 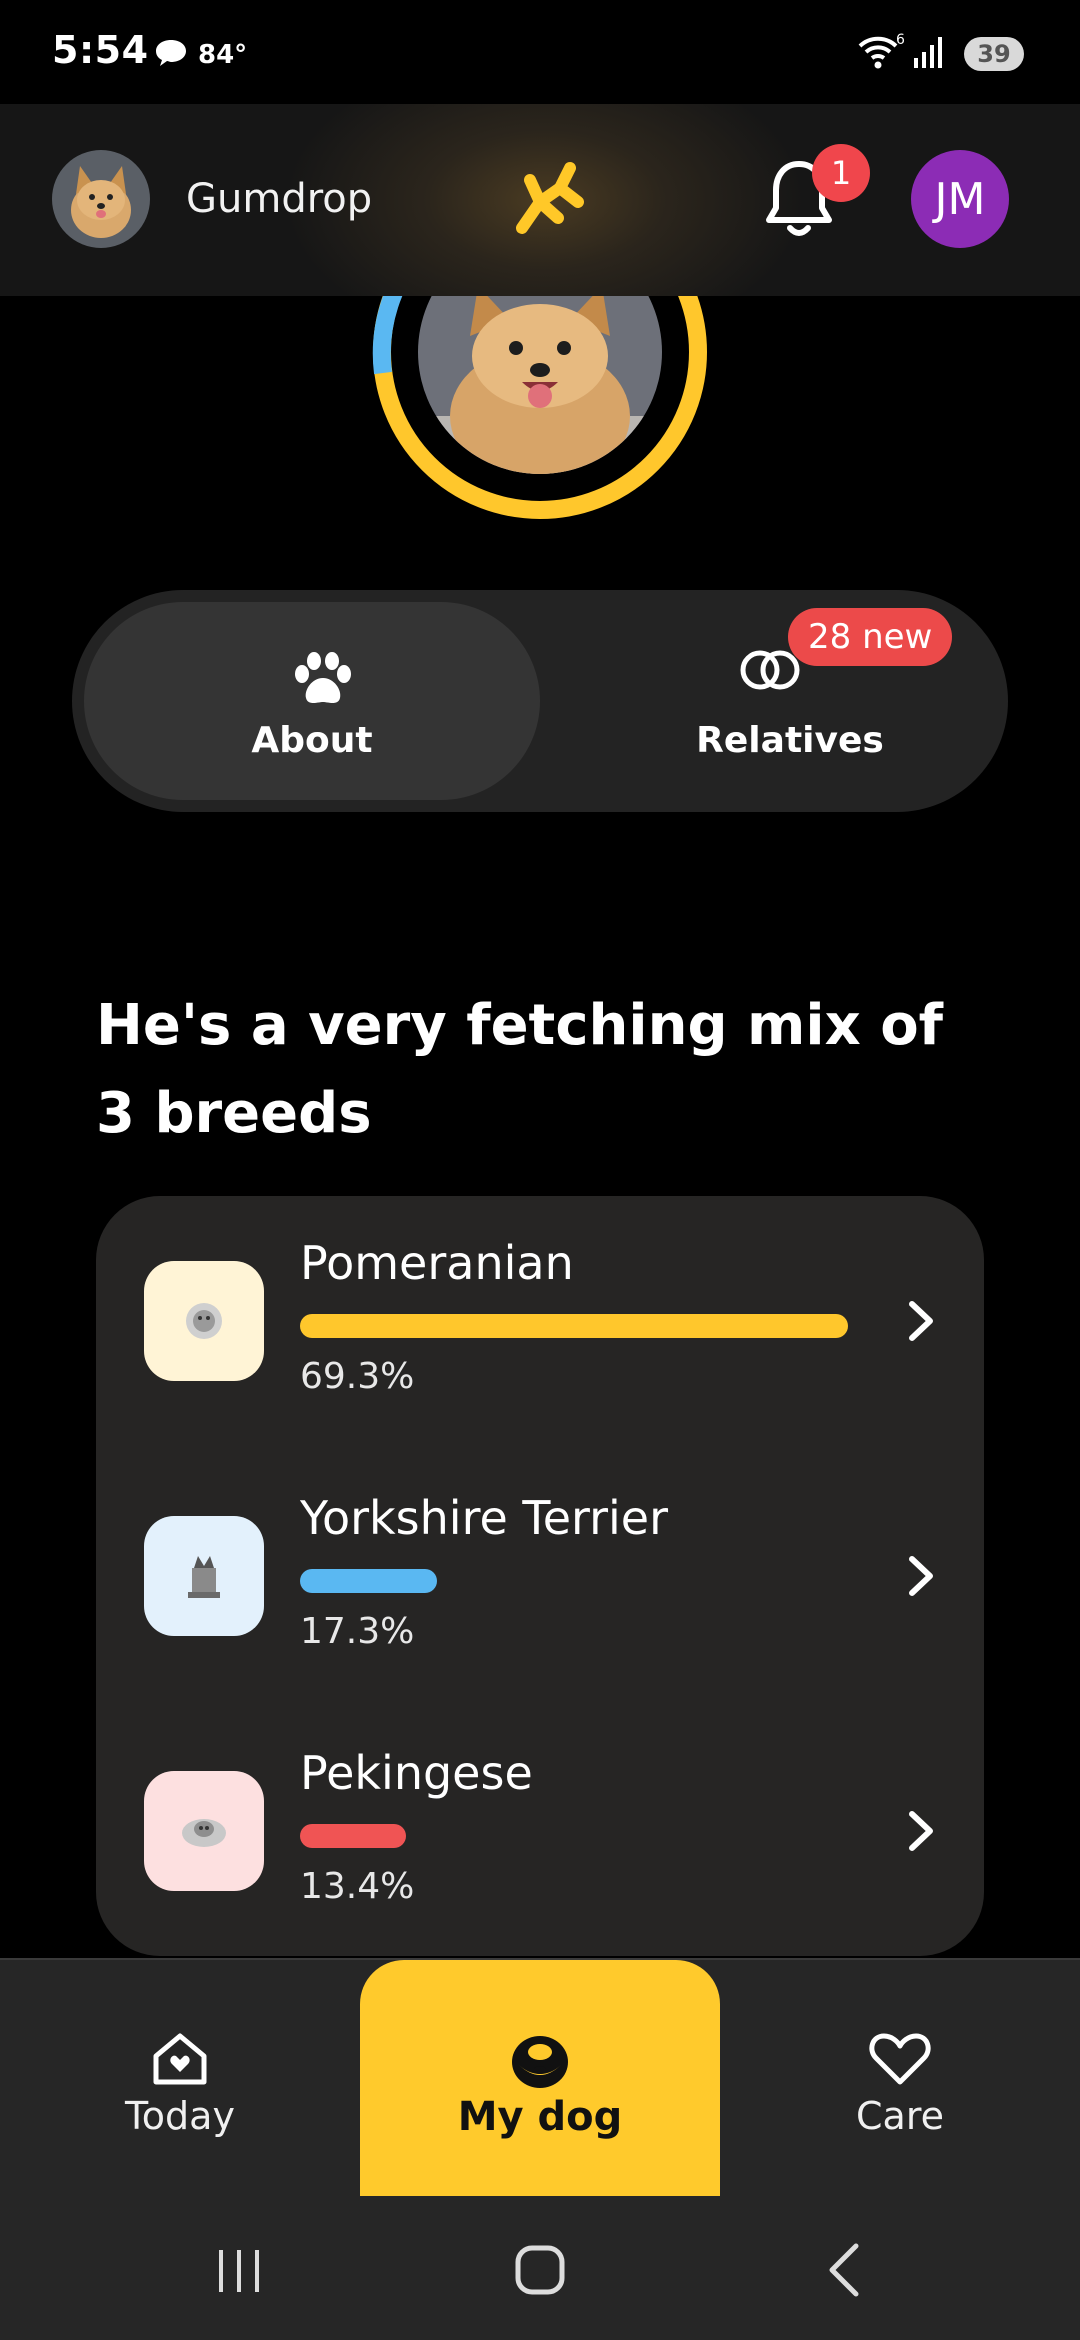 What do you see at coordinates (357, 1631) in the screenshot?
I see `breed-percent: 17.3%` at bounding box center [357, 1631].